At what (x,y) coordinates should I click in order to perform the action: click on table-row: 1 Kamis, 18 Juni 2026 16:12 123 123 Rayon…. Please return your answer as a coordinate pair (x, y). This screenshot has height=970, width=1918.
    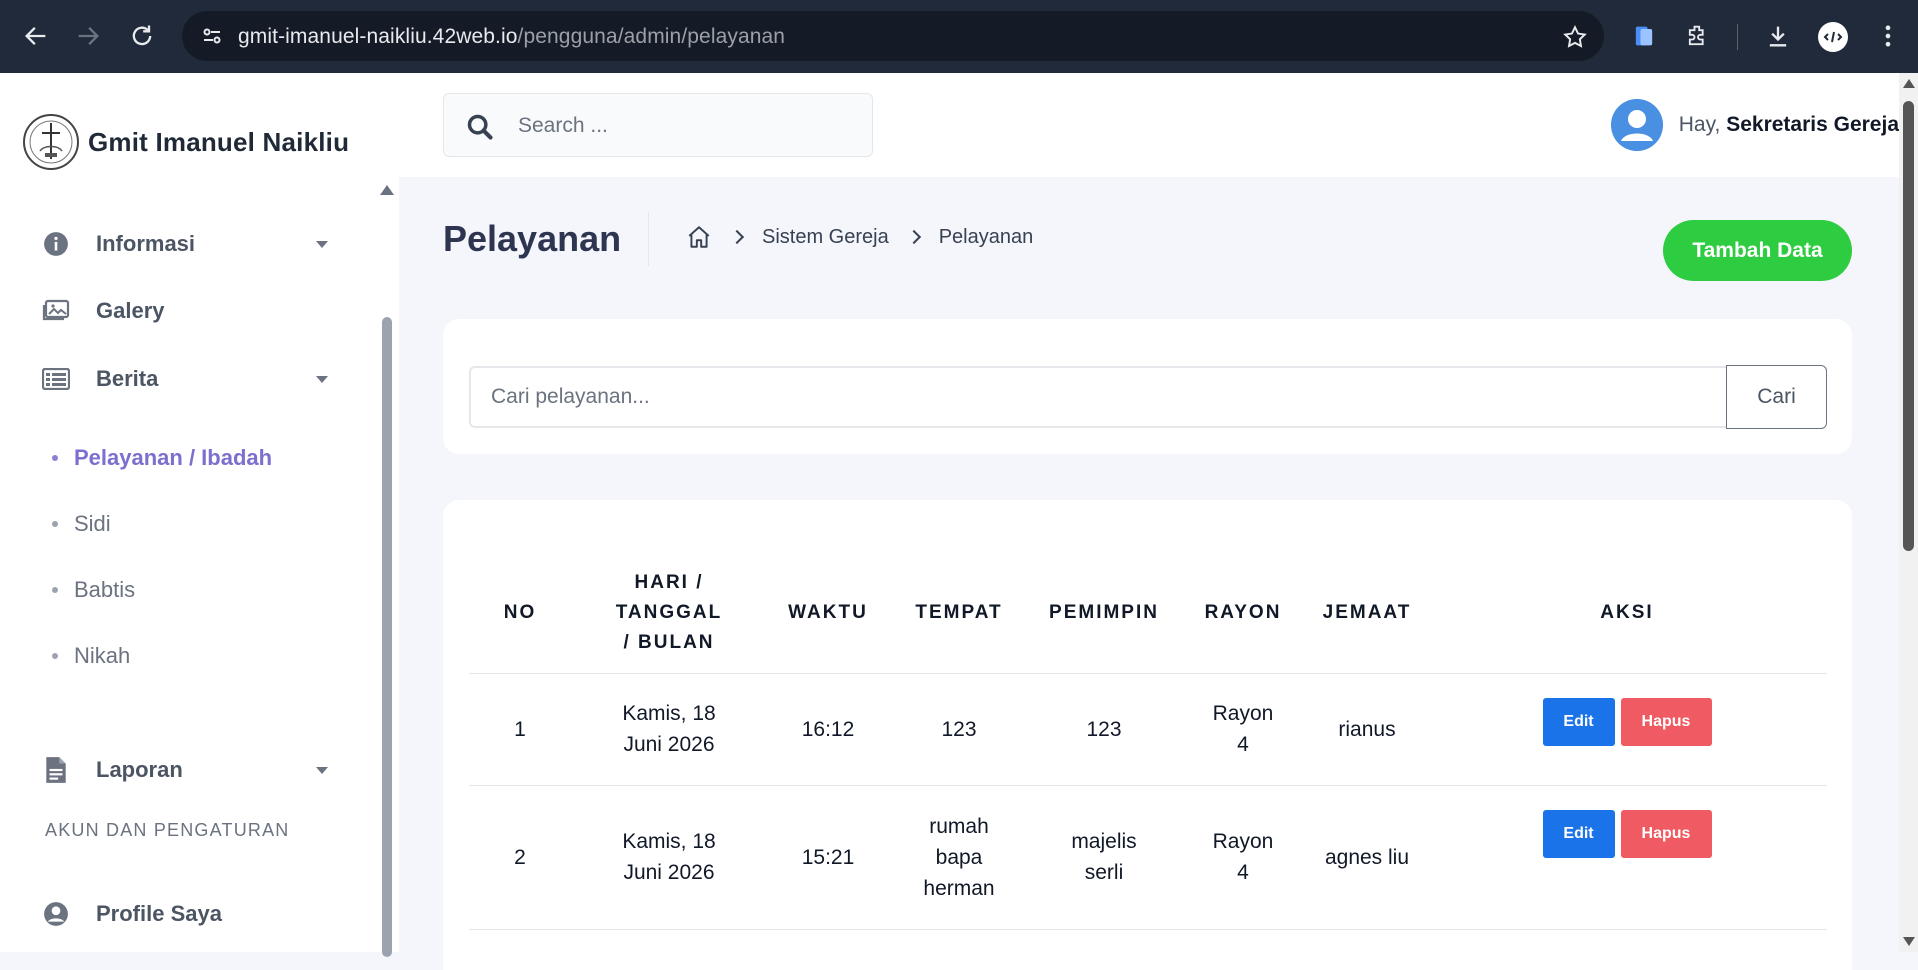
    Looking at the image, I should click on (1148, 729).